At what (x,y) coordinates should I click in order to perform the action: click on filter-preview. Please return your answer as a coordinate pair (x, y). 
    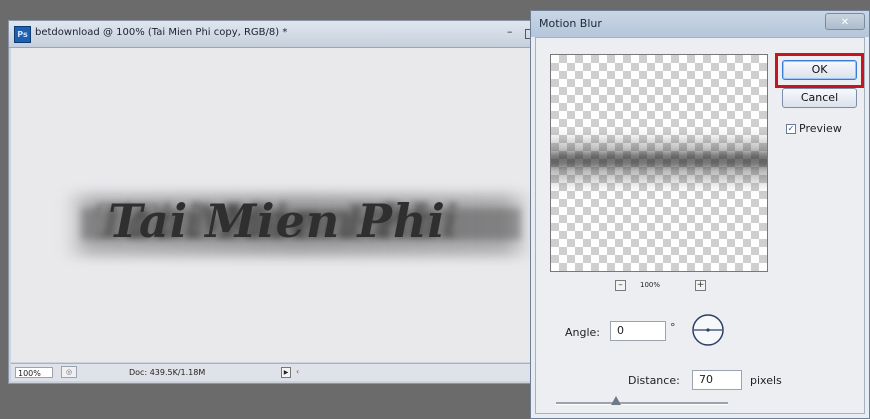
    Looking at the image, I should click on (659, 163).